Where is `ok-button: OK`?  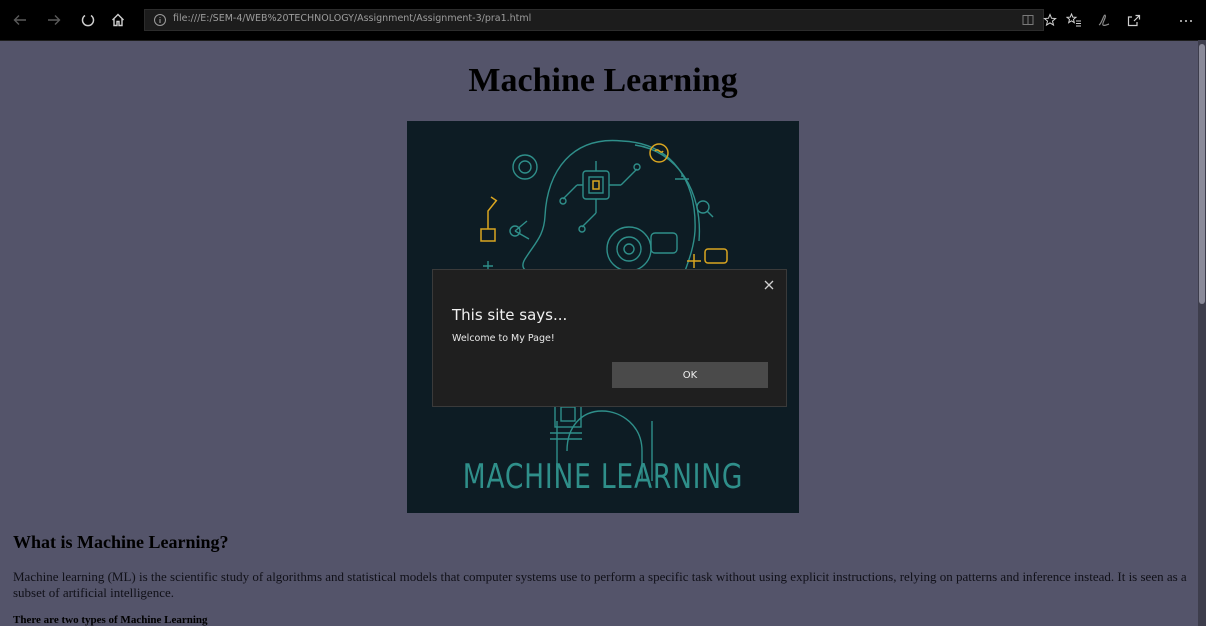 ok-button: OK is located at coordinates (690, 375).